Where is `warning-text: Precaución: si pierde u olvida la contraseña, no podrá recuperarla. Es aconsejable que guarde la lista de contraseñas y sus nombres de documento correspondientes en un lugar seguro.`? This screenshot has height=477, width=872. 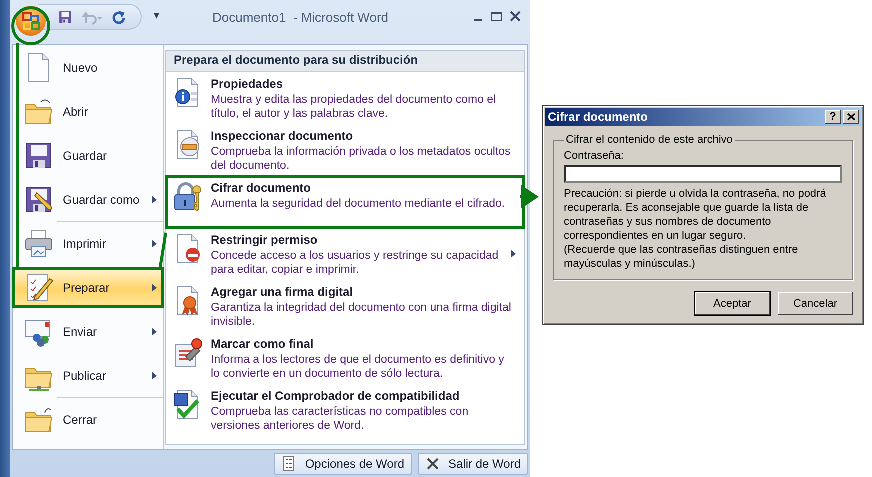 warning-text: Precaución: si pierde u olvida la contraseña, no podrá recuperarla. Es aconsejable que guarde la lista de contraseñas y sus nombres de documento correspondientes en un lugar seguro. is located at coordinates (696, 215).